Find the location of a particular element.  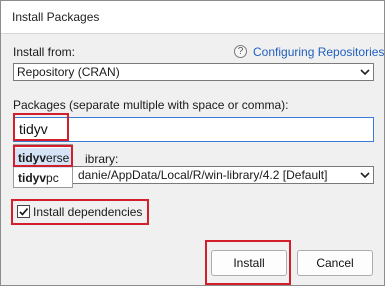

autocomplete-rest-text: pc is located at coordinates (52, 178).